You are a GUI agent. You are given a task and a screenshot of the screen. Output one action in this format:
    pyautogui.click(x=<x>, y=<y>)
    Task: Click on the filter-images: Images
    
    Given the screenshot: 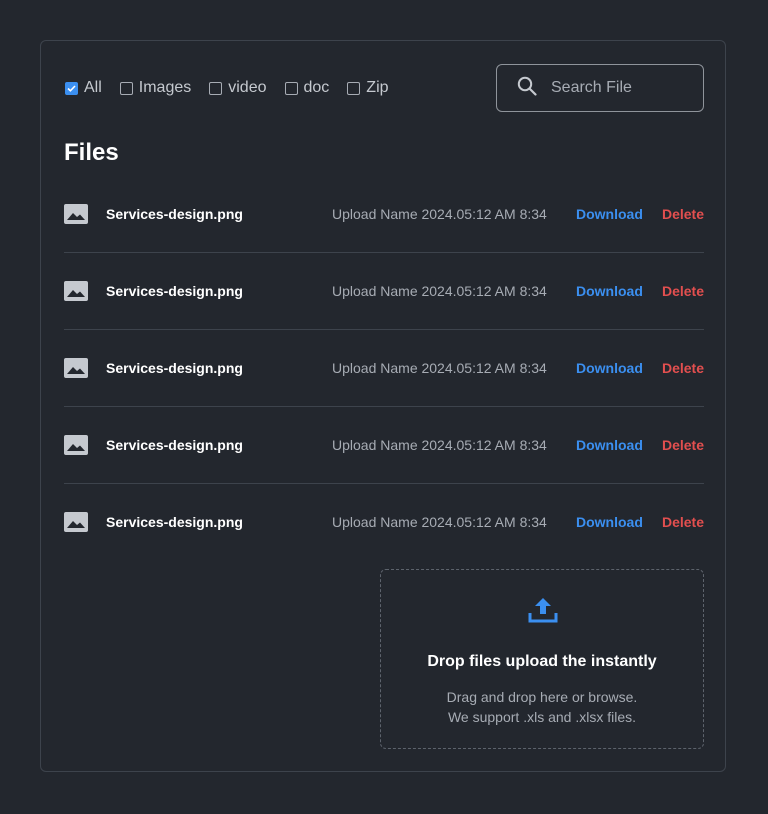 What is the action you would take?
    pyautogui.click(x=155, y=88)
    